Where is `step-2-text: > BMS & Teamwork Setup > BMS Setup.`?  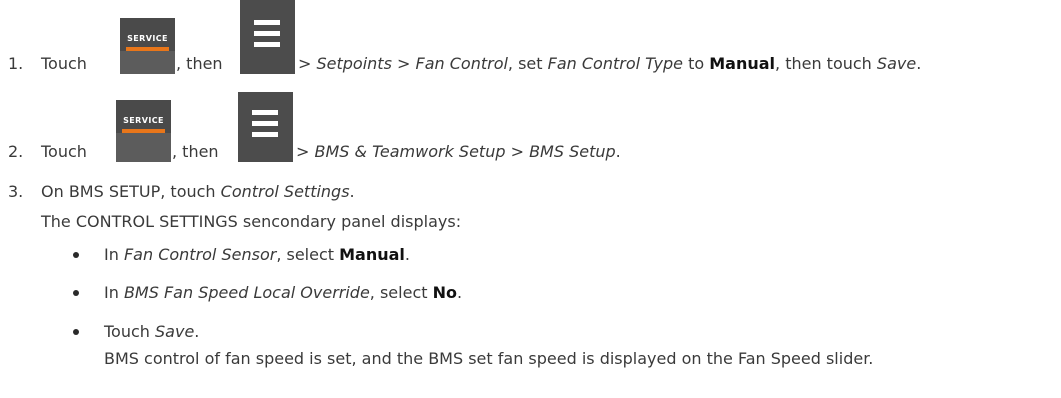 step-2-text: > BMS & Teamwork Setup > BMS Setup. is located at coordinates (458, 152).